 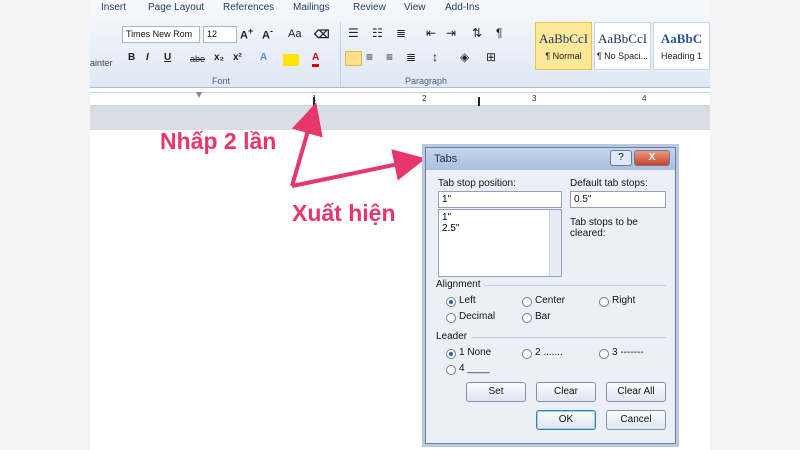 I want to click on radio-decimal, so click(x=451, y=318).